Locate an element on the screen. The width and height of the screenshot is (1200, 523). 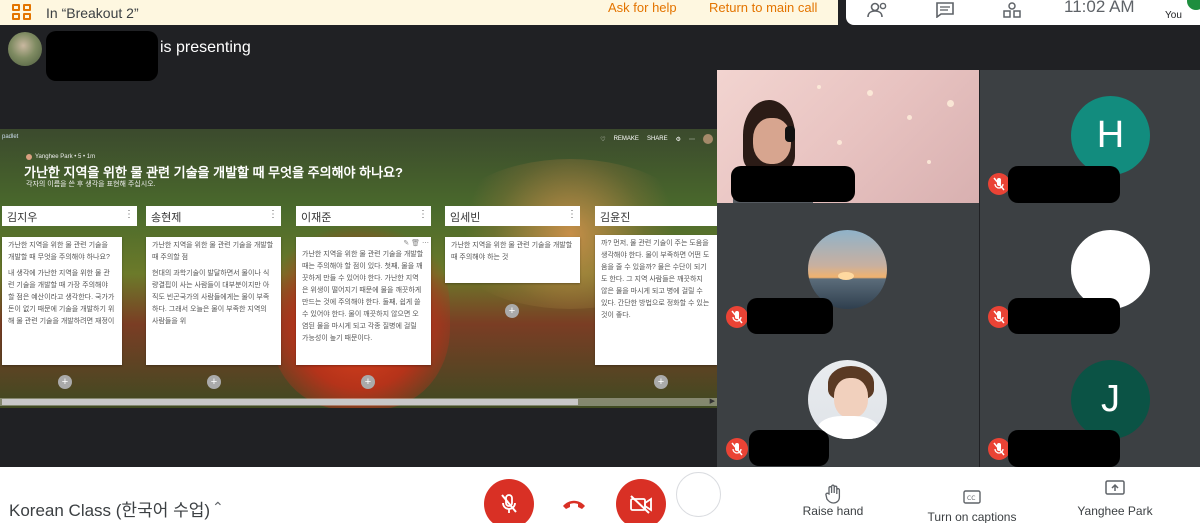
participant-tile-camera is located at coordinates (848, 136).